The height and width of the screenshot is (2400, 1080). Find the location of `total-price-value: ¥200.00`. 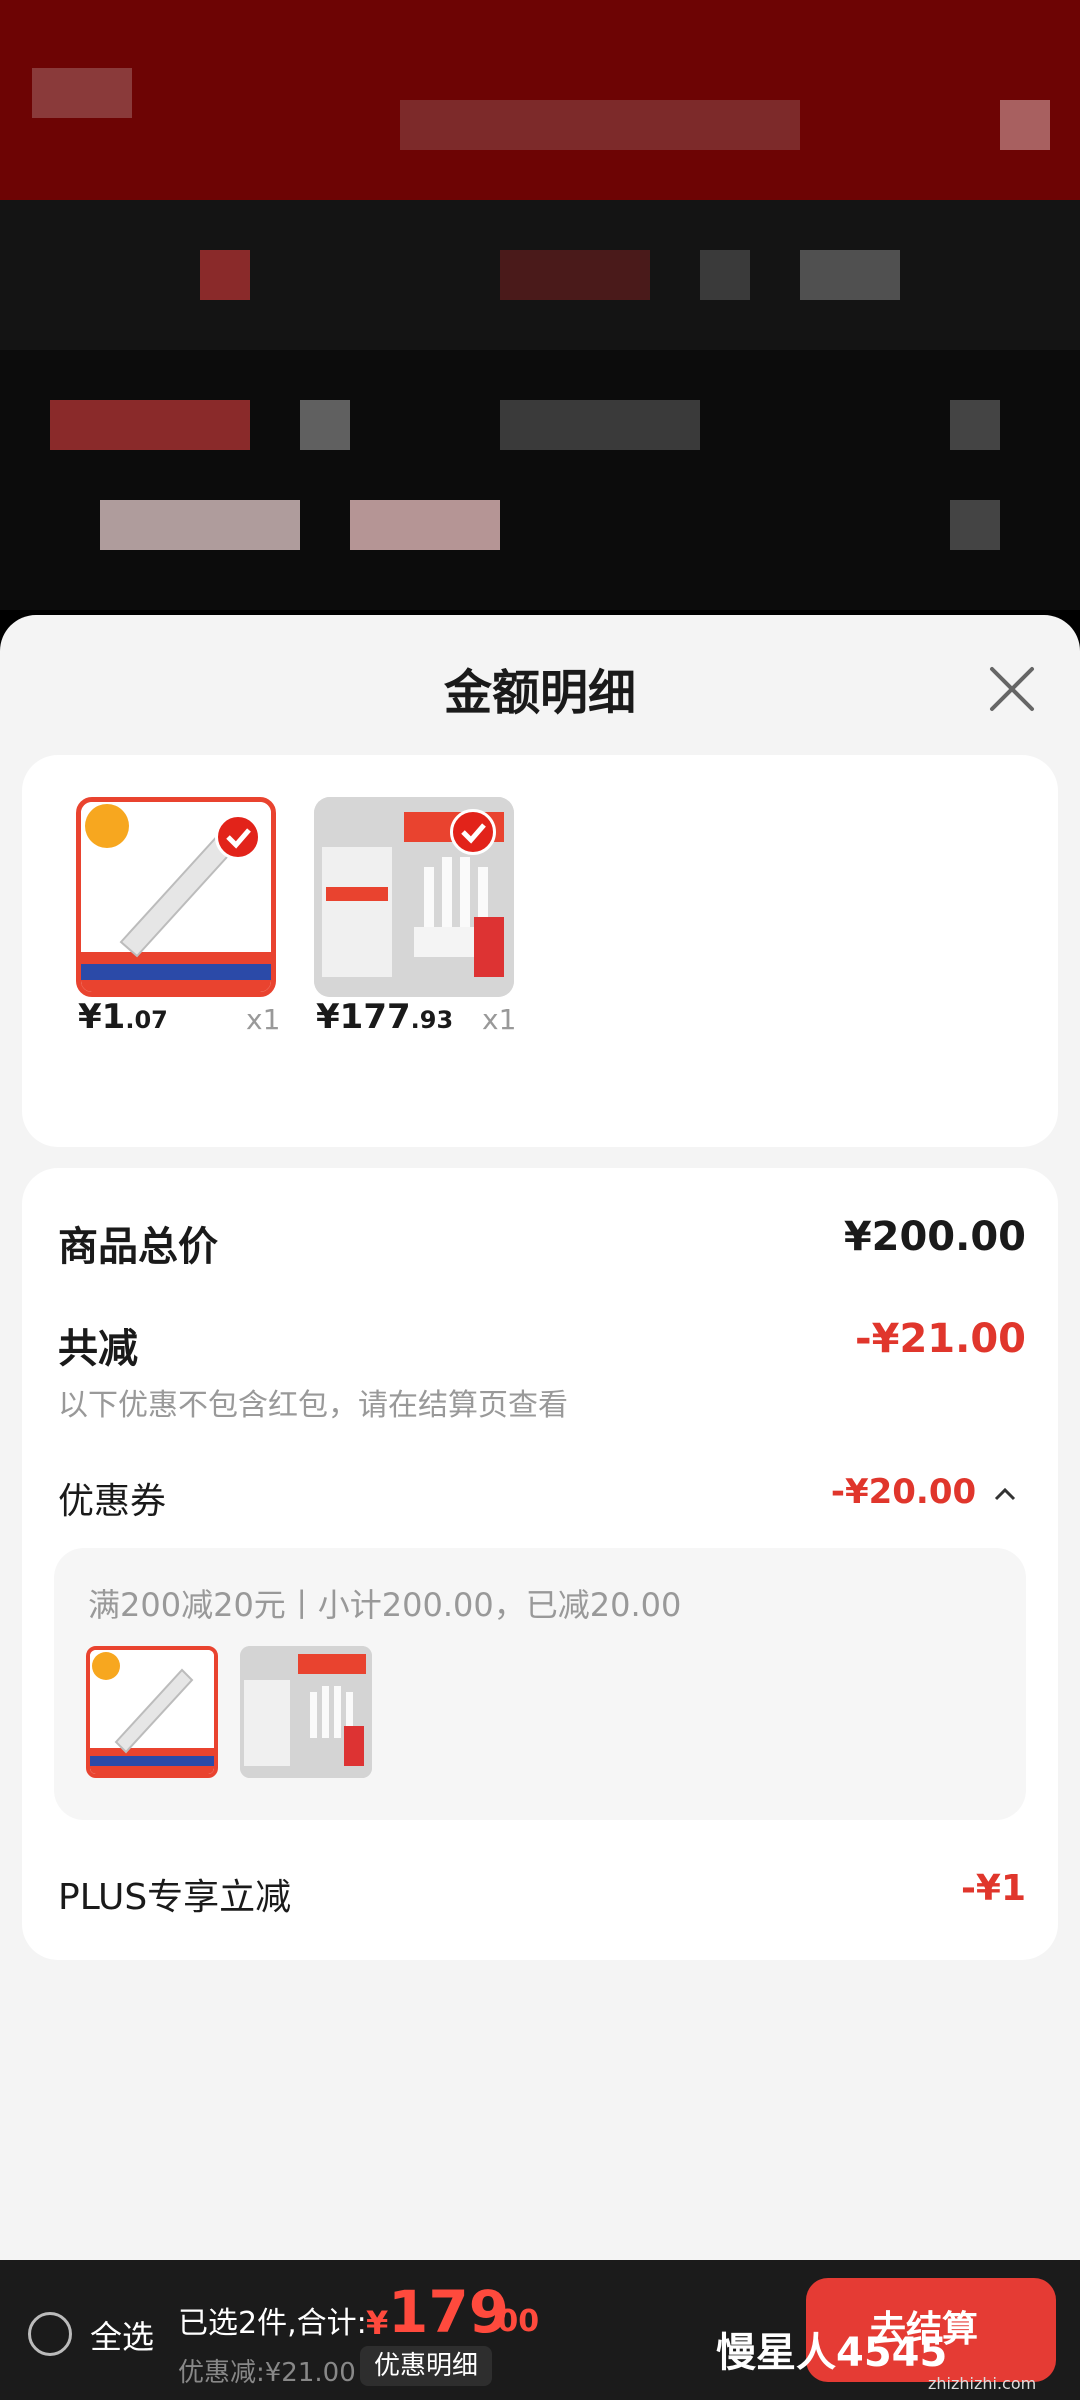

total-price-value: ¥200.00 is located at coordinates (934, 1237).